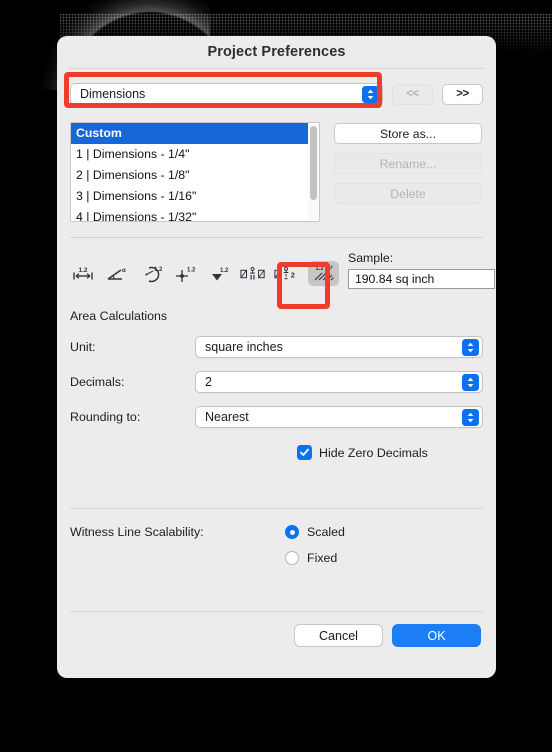 The height and width of the screenshot is (752, 552). What do you see at coordinates (304, 452) in the screenshot?
I see `hide-zero-decimals-checkbox` at bounding box center [304, 452].